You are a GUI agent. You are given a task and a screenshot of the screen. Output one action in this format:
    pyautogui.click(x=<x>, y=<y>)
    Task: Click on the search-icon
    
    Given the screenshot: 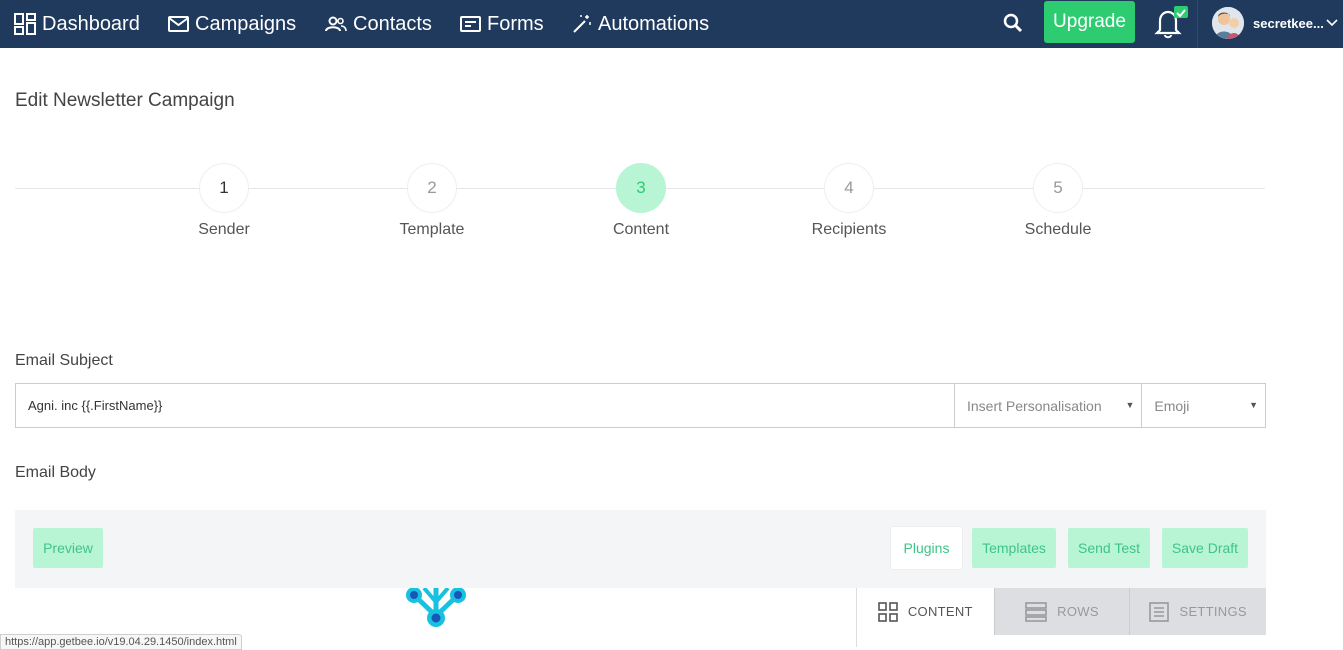 What is the action you would take?
    pyautogui.click(x=1013, y=23)
    